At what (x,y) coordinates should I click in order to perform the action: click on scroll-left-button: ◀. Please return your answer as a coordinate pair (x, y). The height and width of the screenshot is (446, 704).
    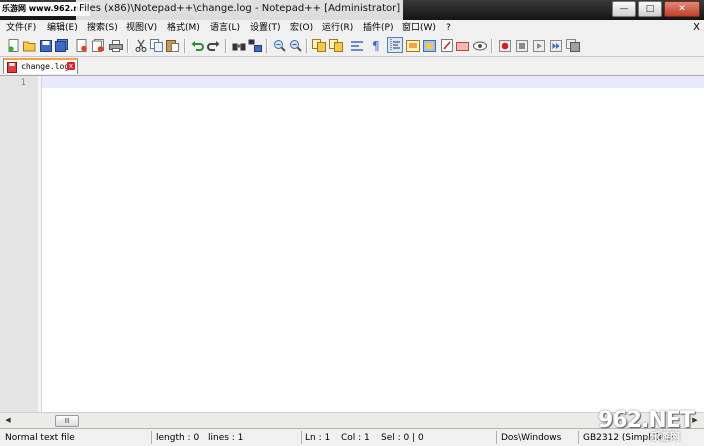
    Looking at the image, I should click on (8, 420).